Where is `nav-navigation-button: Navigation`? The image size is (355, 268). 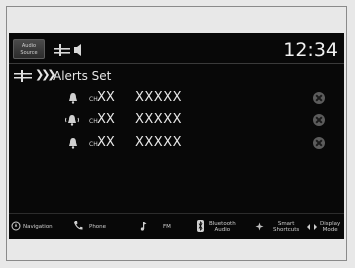
nav-navigation-button: Navigation is located at coordinates (39, 226).